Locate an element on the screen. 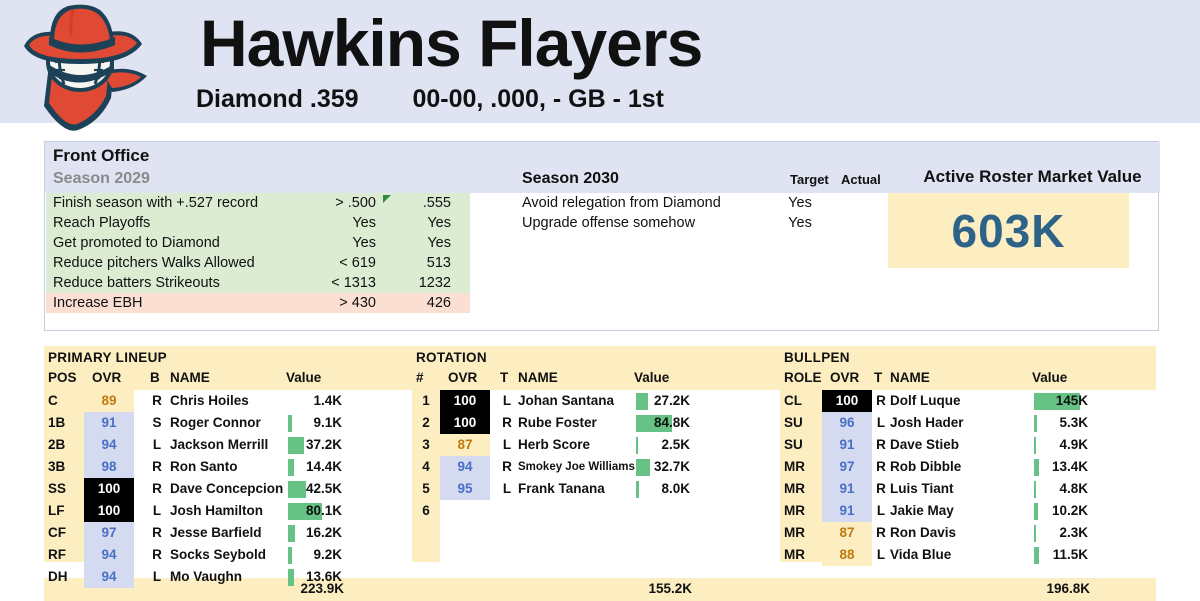  goal-actual: 1232 is located at coordinates (434, 283).